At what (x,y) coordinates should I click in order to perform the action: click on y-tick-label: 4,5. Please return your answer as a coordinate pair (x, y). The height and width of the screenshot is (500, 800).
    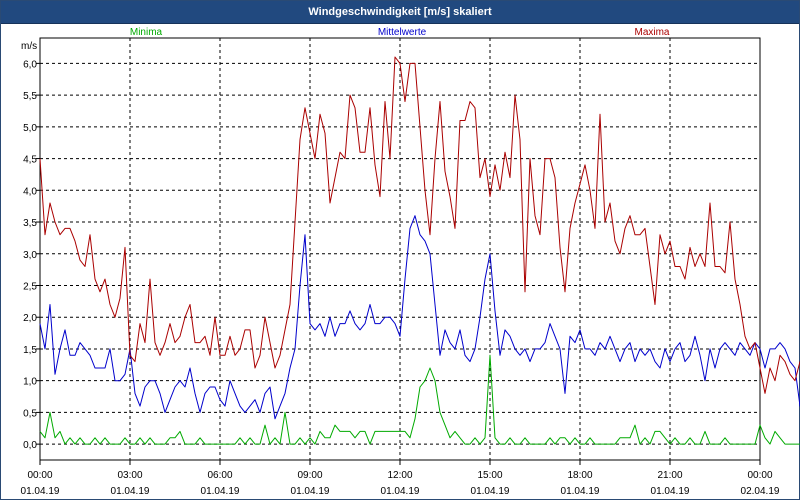
    Looking at the image, I should click on (30, 160).